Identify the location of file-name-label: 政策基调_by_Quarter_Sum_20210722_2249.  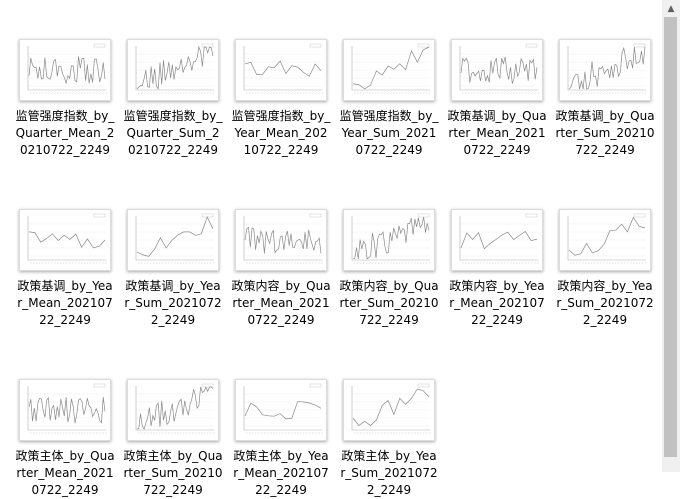
(605, 133).